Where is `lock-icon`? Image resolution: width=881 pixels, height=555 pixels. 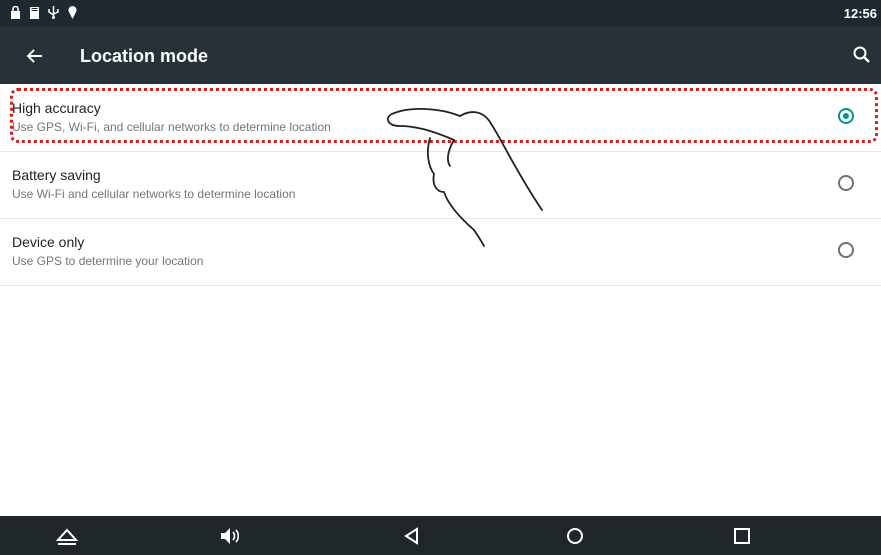 lock-icon is located at coordinates (15, 12).